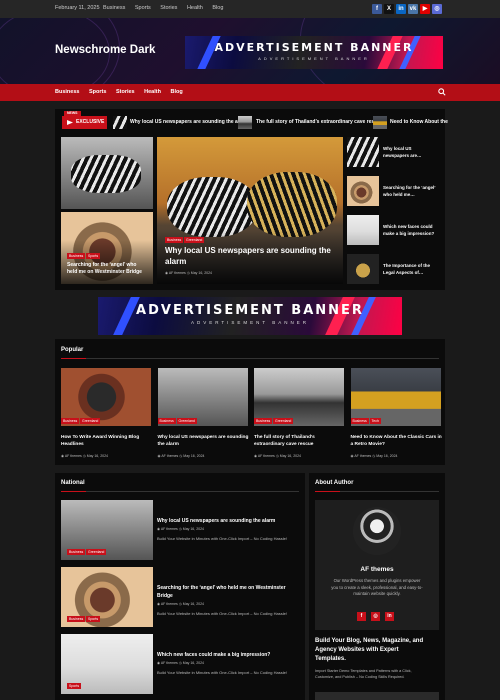 Image resolution: width=500 pixels, height=700 pixels. Describe the element at coordinates (425, 9) in the screenshot. I see `youtube-icon: ▶` at that location.